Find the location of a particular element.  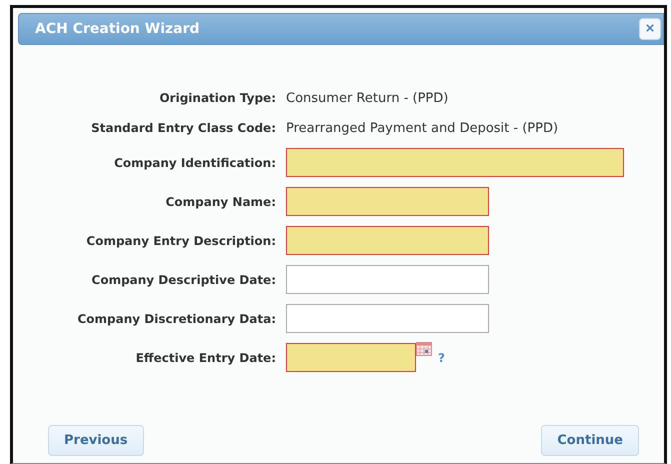

field-label: Origination Type: is located at coordinates (217, 98).